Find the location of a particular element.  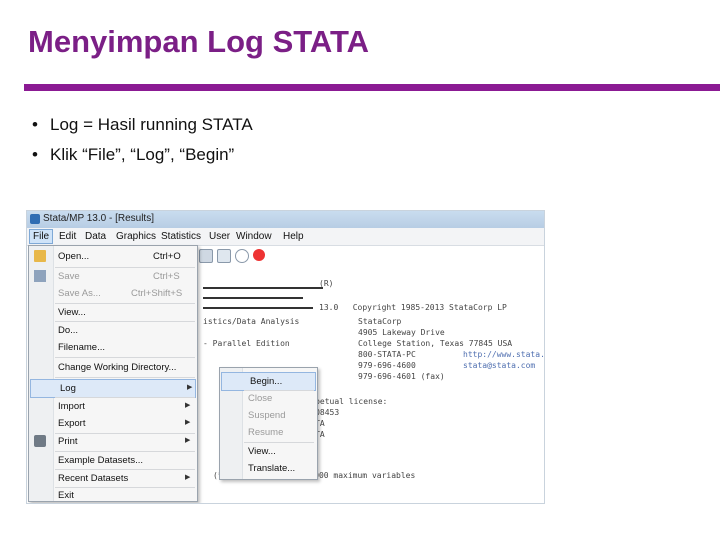

printer-icon is located at coordinates (40, 441).